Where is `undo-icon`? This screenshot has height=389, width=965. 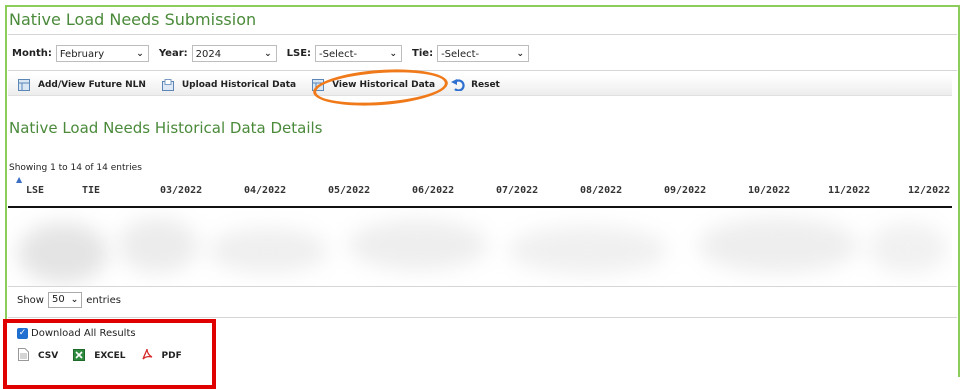 undo-icon is located at coordinates (458, 85).